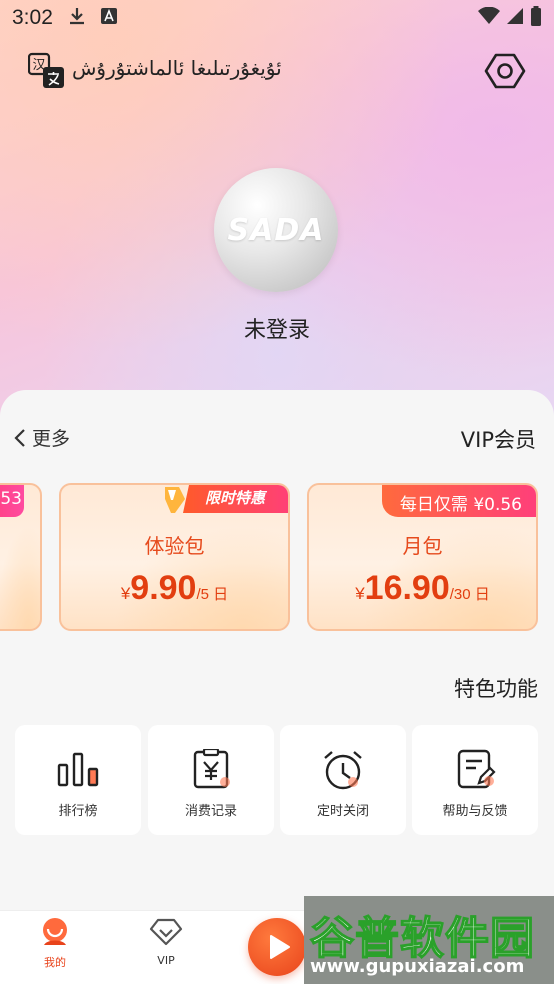 The image size is (554, 984). What do you see at coordinates (78, 769) in the screenshot?
I see `bar-chart-icon` at bounding box center [78, 769].